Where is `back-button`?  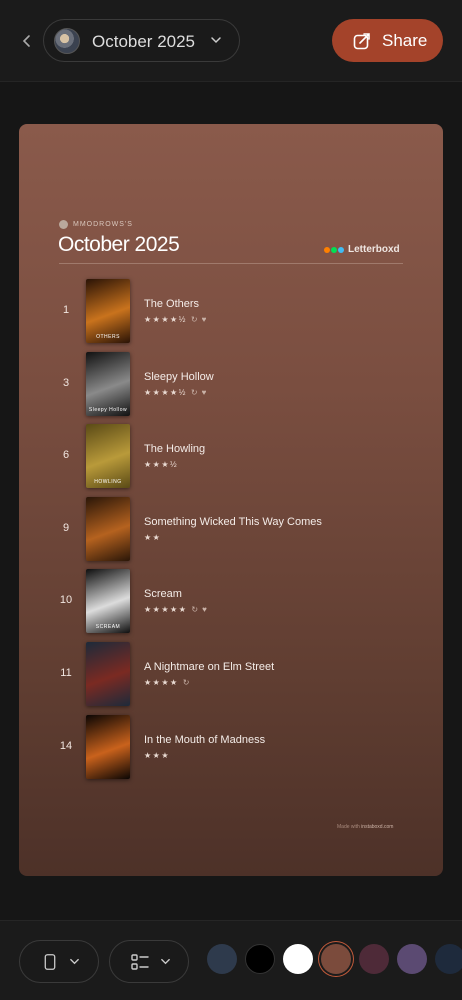
back-button is located at coordinates (29, 41).